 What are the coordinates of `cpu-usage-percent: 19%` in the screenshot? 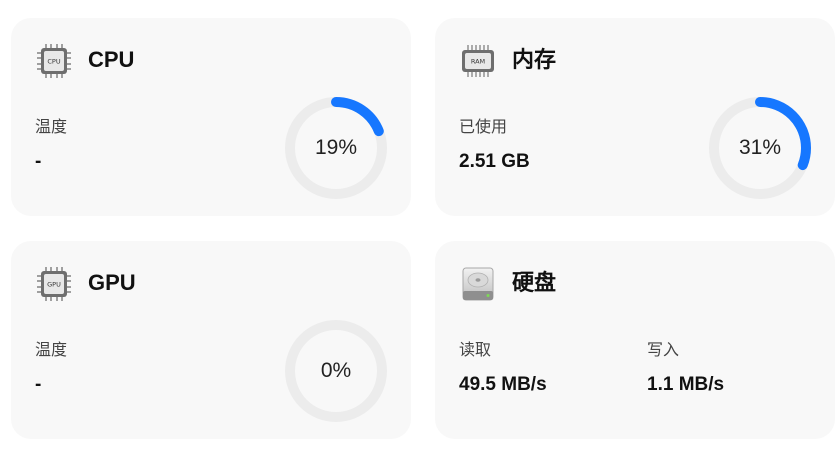 It's located at (336, 147).